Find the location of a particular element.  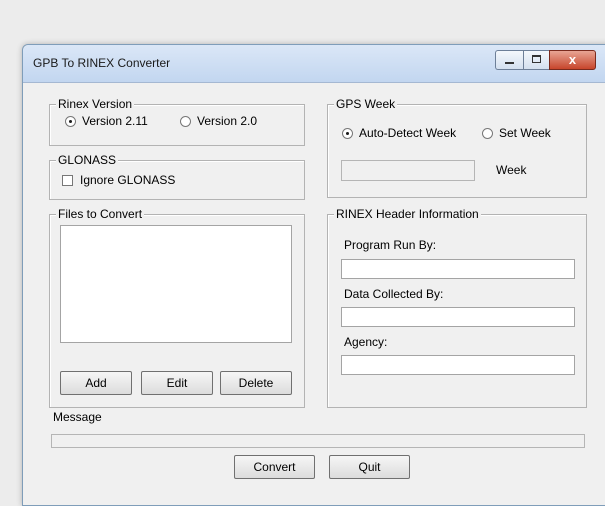

data-collected-by-label: Data Collected By: is located at coordinates (394, 294).